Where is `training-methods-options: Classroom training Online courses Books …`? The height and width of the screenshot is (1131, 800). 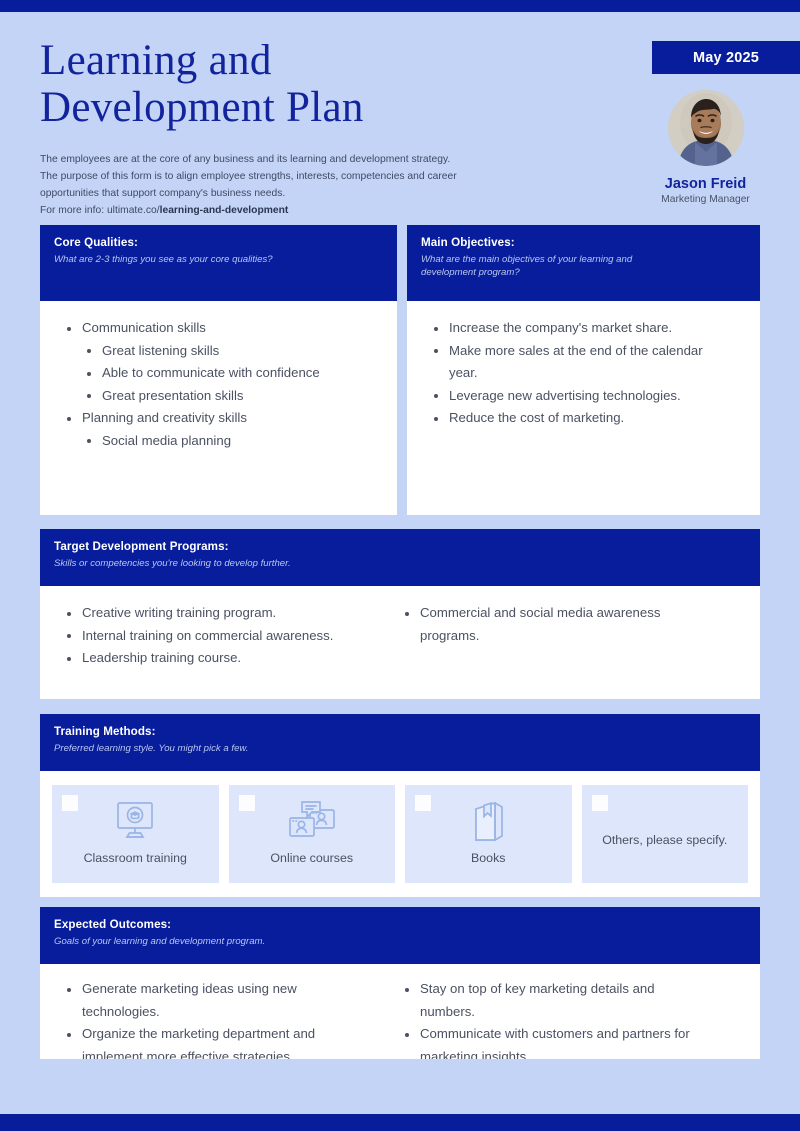
training-methods-options: Classroom training Online courses Books … is located at coordinates (400, 834).